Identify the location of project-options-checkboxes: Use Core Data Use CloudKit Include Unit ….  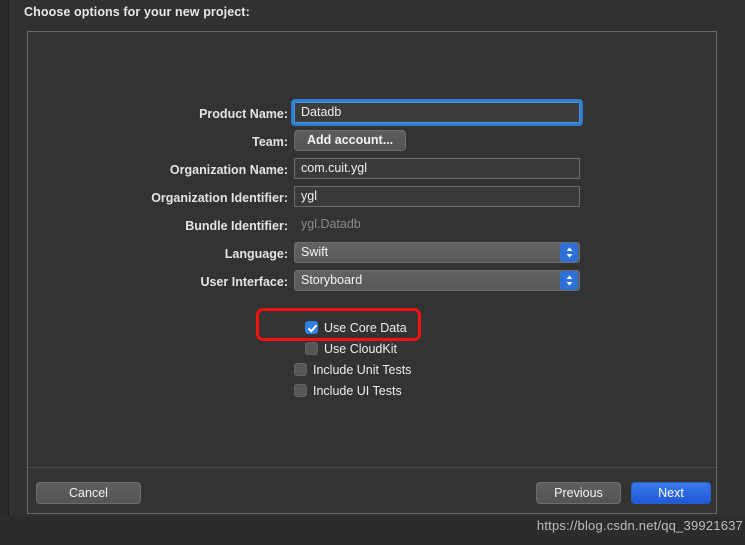
(372, 359).